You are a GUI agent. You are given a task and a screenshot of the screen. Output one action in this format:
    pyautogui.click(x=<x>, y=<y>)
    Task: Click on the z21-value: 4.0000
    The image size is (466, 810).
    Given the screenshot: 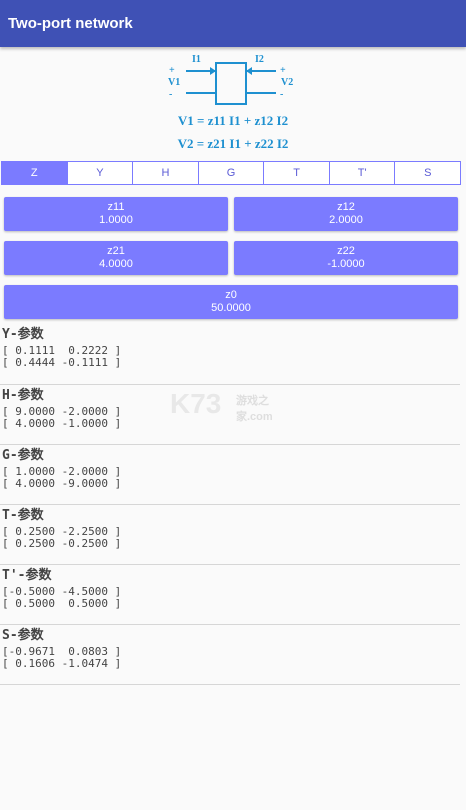 What is the action you would take?
    pyautogui.click(x=116, y=264)
    